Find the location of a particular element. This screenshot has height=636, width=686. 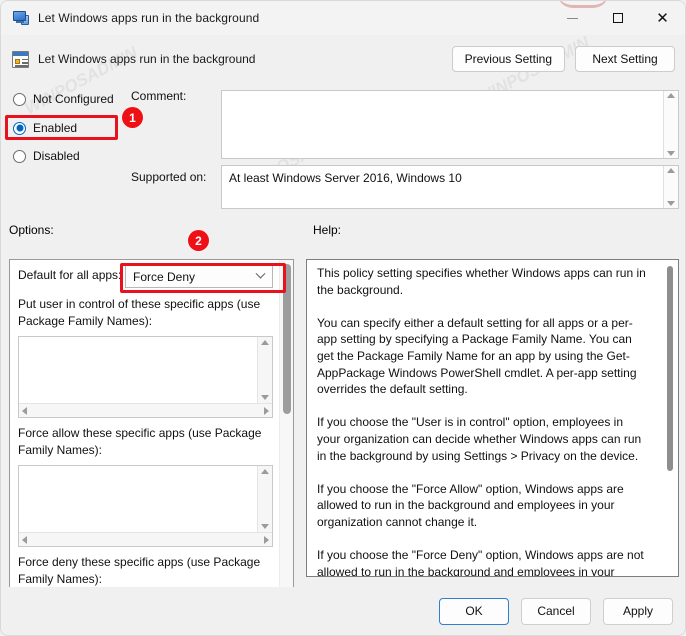

setting-title: Let Windows apps run in the background is located at coordinates (147, 59).